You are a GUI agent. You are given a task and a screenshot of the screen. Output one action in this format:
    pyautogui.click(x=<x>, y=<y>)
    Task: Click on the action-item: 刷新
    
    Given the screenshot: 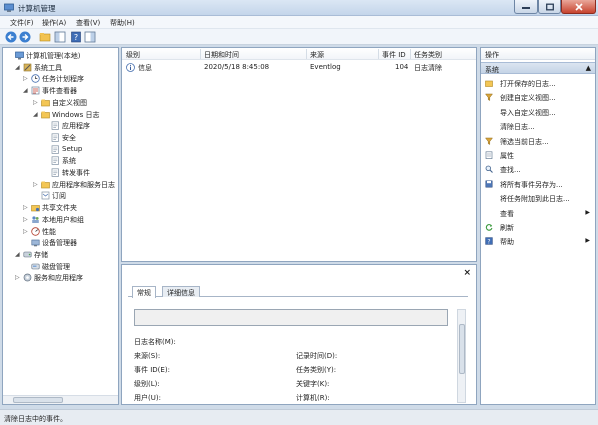 What is the action you would take?
    pyautogui.click(x=538, y=227)
    